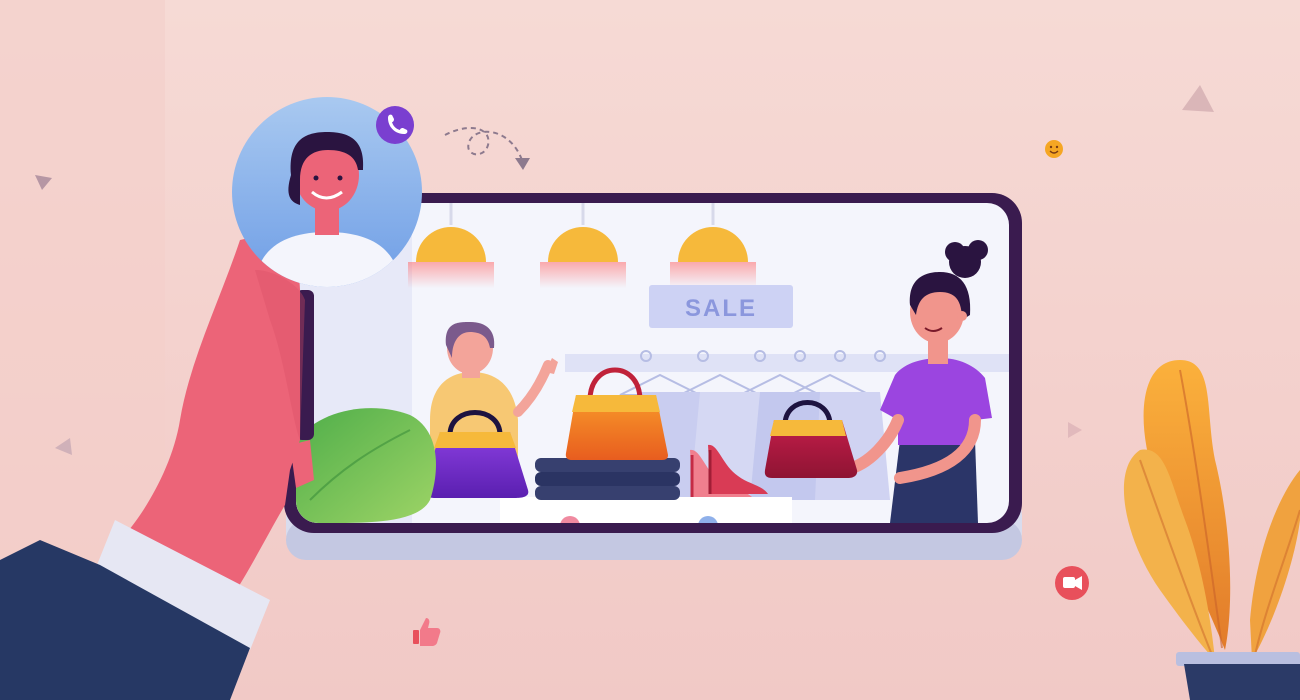  What do you see at coordinates (607, 479) in the screenshot?
I see `folded-clothes` at bounding box center [607, 479].